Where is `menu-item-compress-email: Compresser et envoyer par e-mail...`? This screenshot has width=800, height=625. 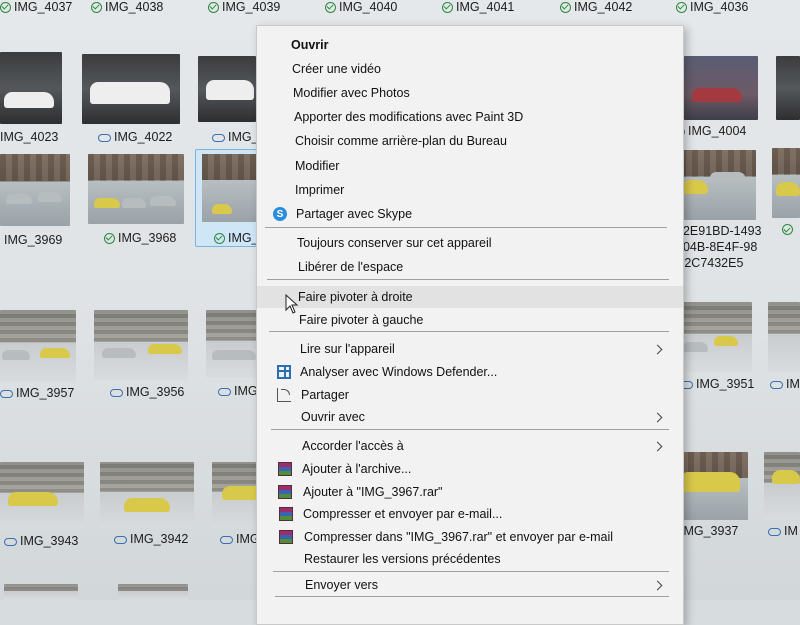
menu-item-compress-email: Compresser et envoyer par e-mail... is located at coordinates (470, 514).